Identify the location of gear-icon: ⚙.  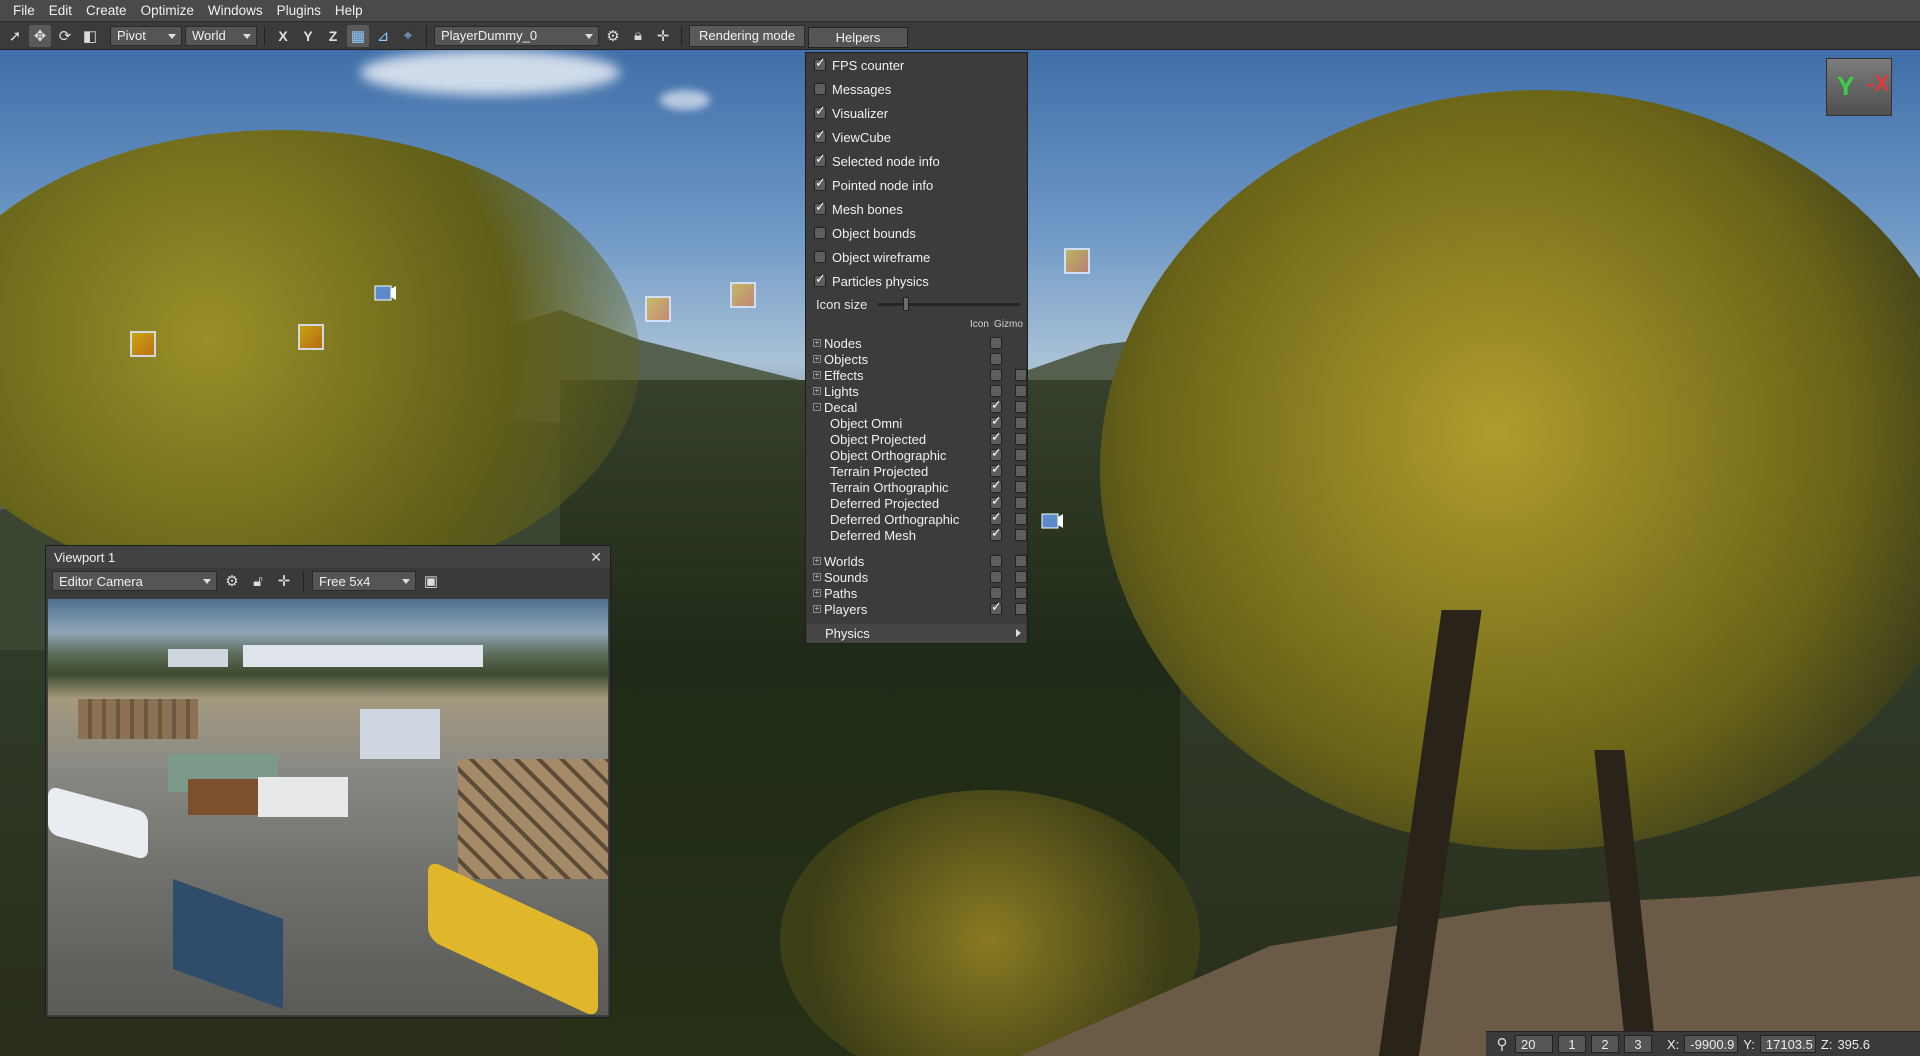
(613, 36).